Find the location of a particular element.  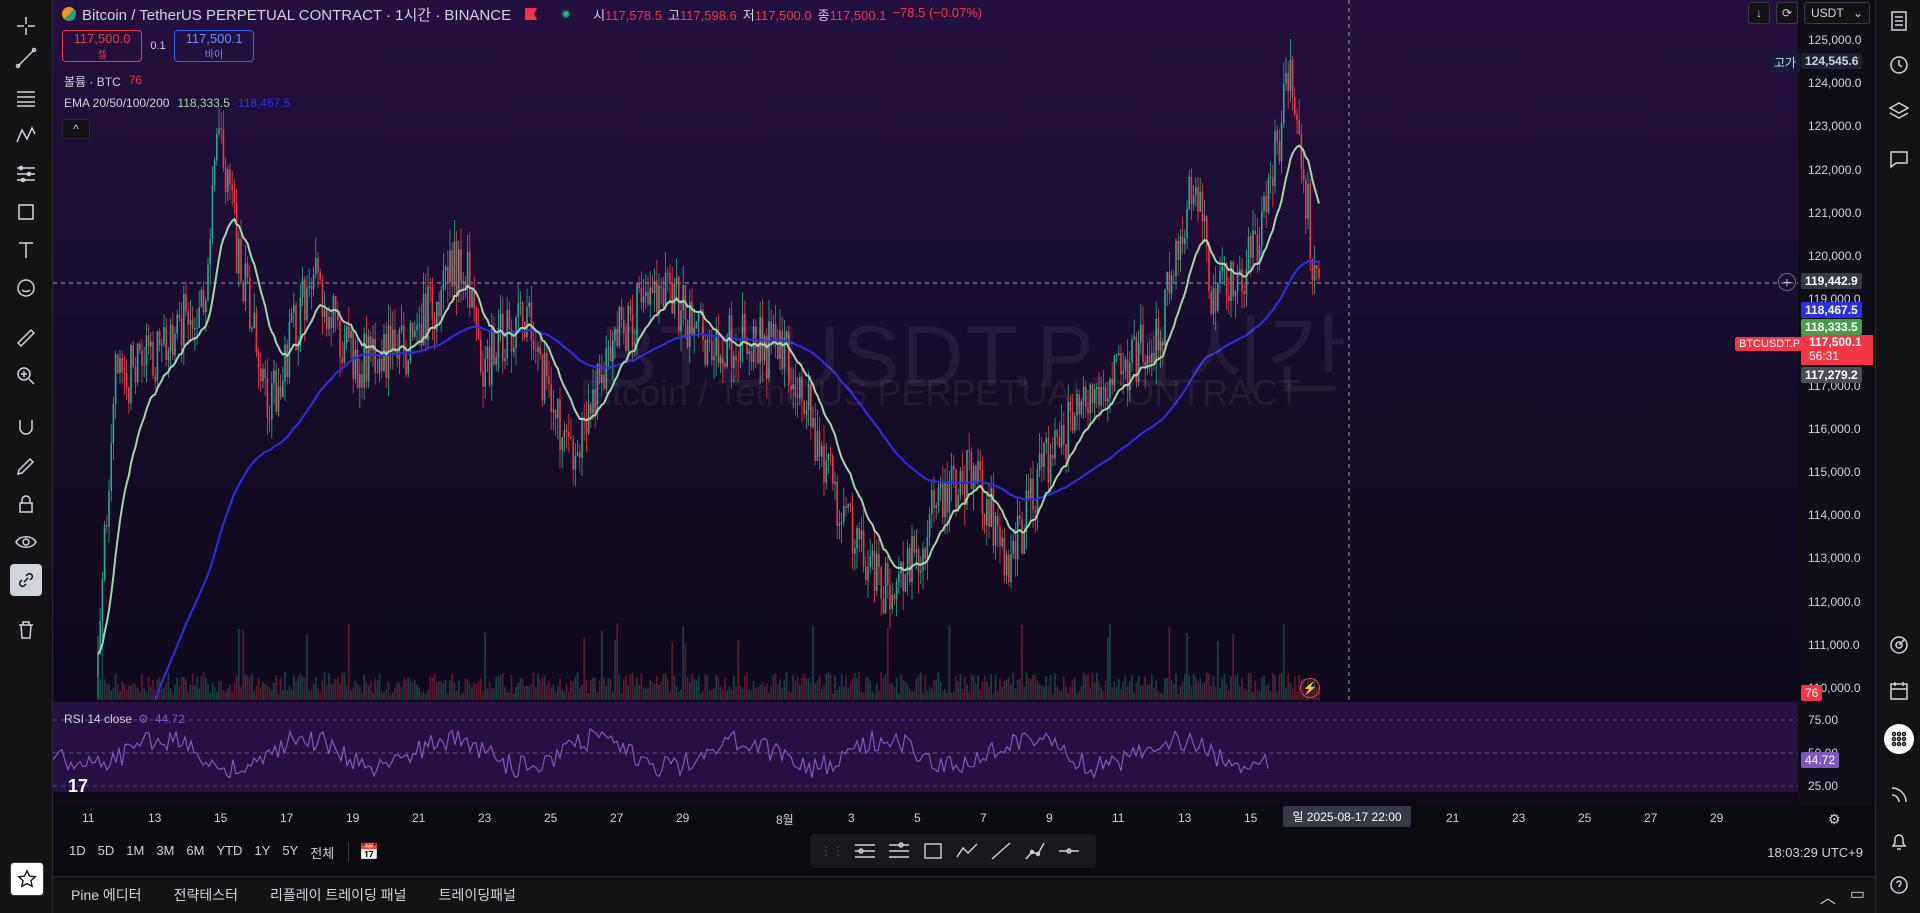

rsi-settings-icon: ⚙ is located at coordinates (143, 719).